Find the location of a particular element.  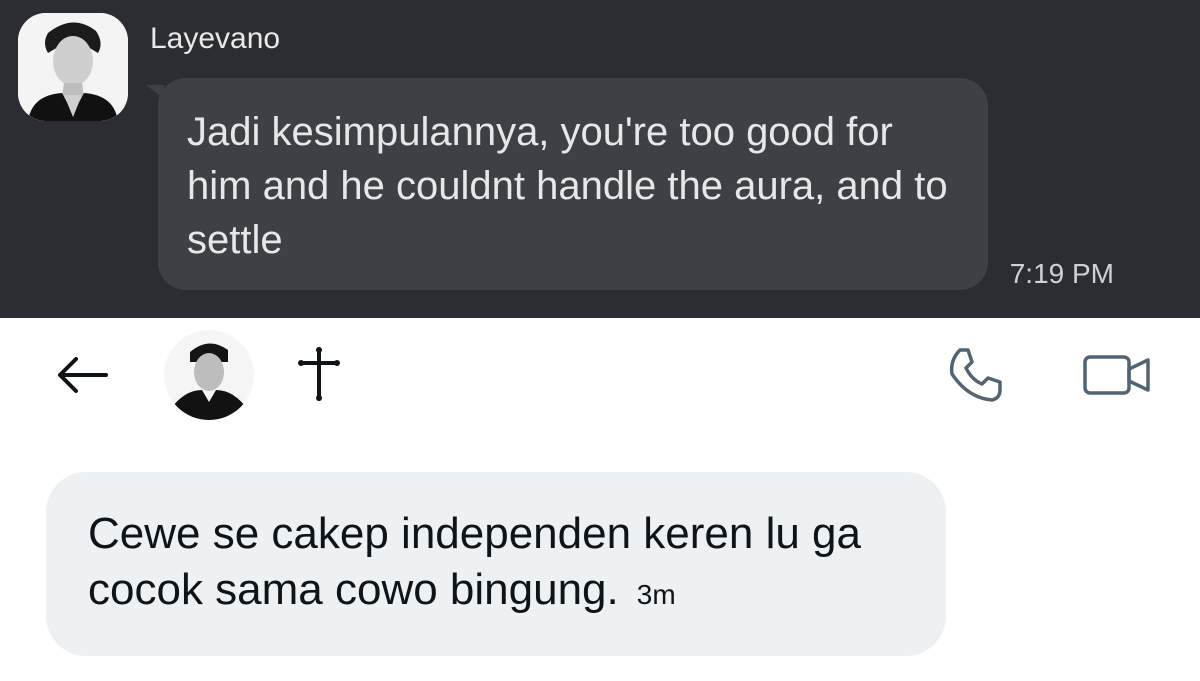

call-button is located at coordinates (975, 375).